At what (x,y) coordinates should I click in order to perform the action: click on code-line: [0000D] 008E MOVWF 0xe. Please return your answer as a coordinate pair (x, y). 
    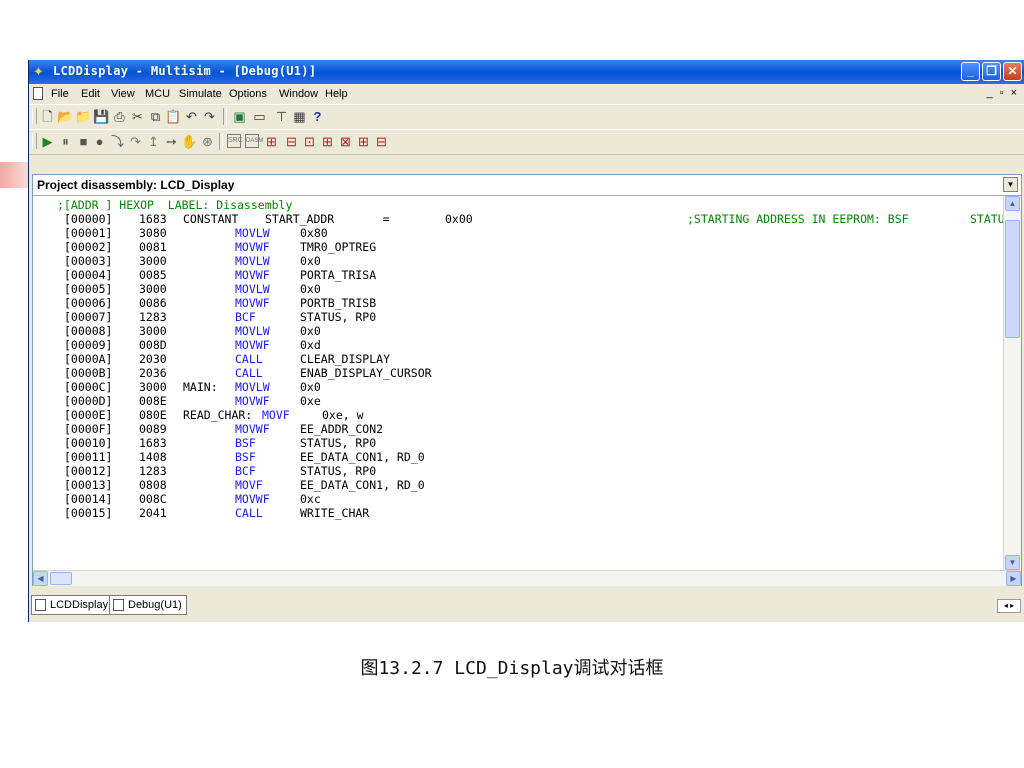
    Looking at the image, I should click on (518, 401).